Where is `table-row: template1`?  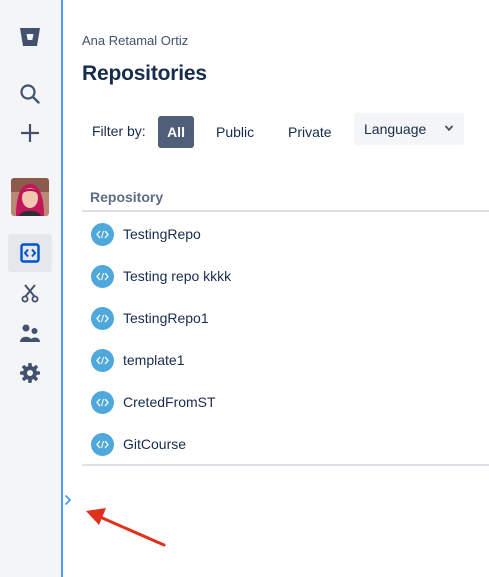 table-row: template1 is located at coordinates (285, 360).